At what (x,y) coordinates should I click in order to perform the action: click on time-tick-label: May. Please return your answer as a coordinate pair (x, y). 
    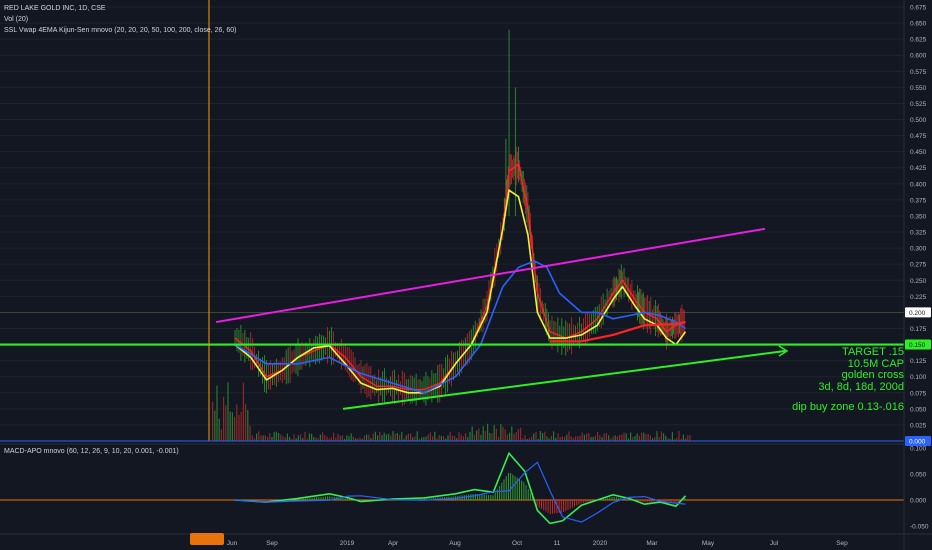
    Looking at the image, I should click on (708, 543).